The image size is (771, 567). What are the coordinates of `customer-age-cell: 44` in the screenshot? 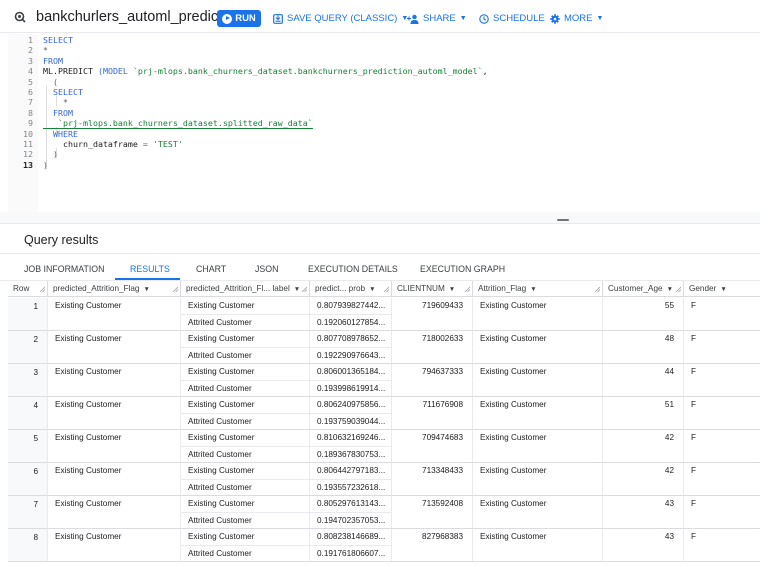 It's located at (643, 372).